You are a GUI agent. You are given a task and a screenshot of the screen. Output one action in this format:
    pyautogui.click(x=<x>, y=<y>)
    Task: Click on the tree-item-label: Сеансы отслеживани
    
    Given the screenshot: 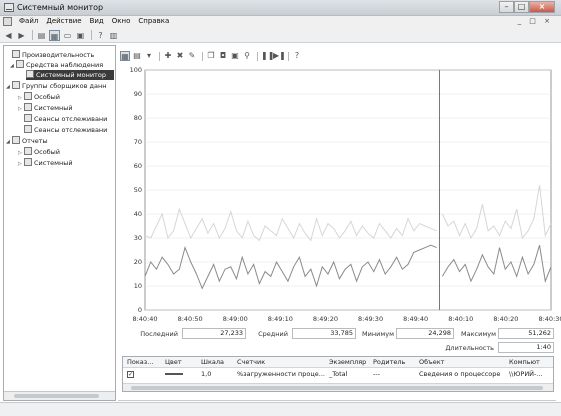 What is the action you would take?
    pyautogui.click(x=71, y=119)
    